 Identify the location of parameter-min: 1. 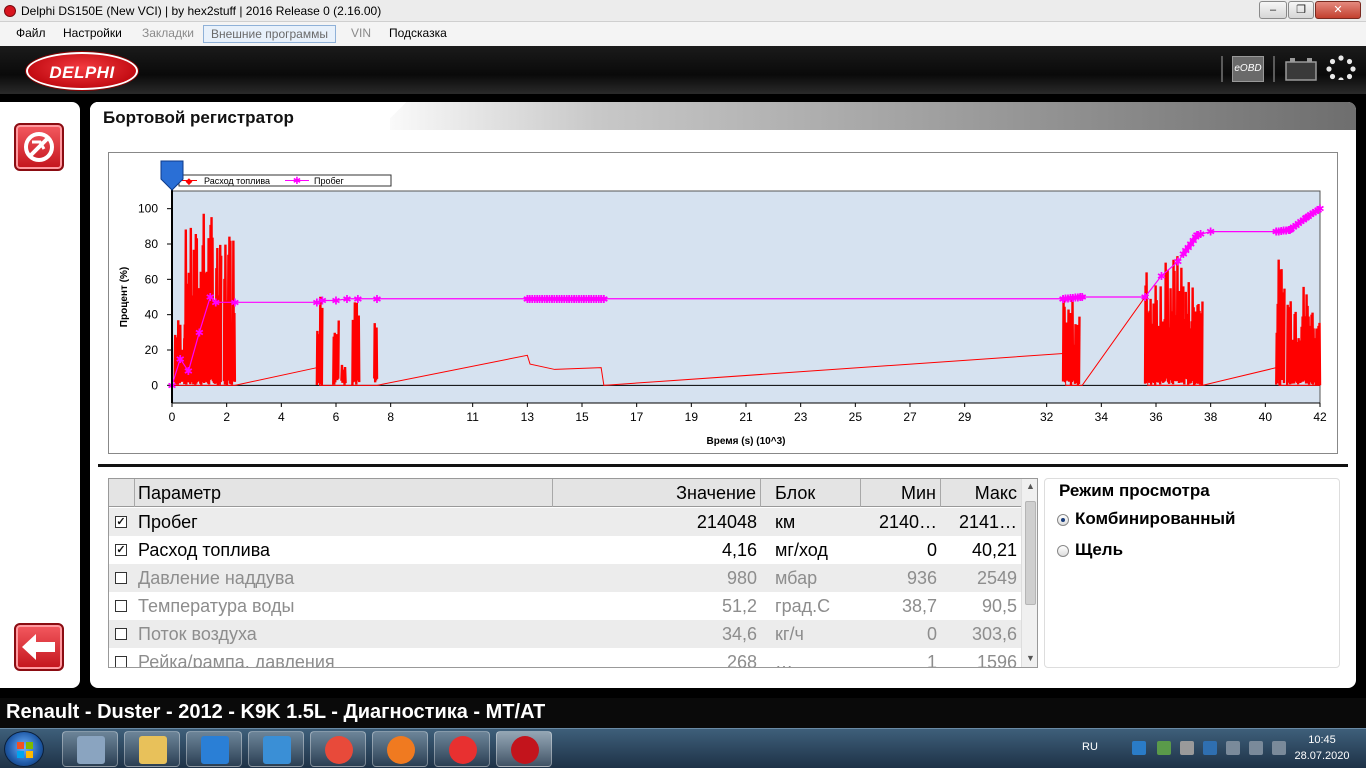
(931, 660).